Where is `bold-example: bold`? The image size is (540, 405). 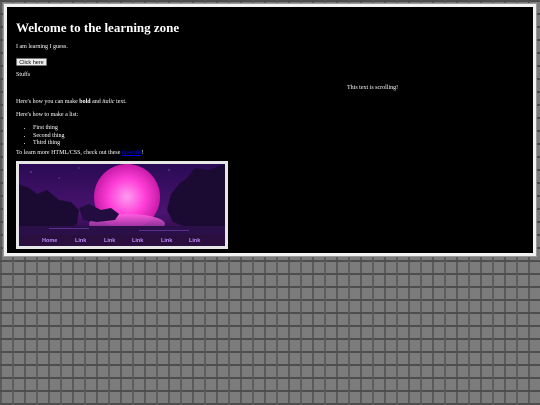 bold-example: bold is located at coordinates (85, 102).